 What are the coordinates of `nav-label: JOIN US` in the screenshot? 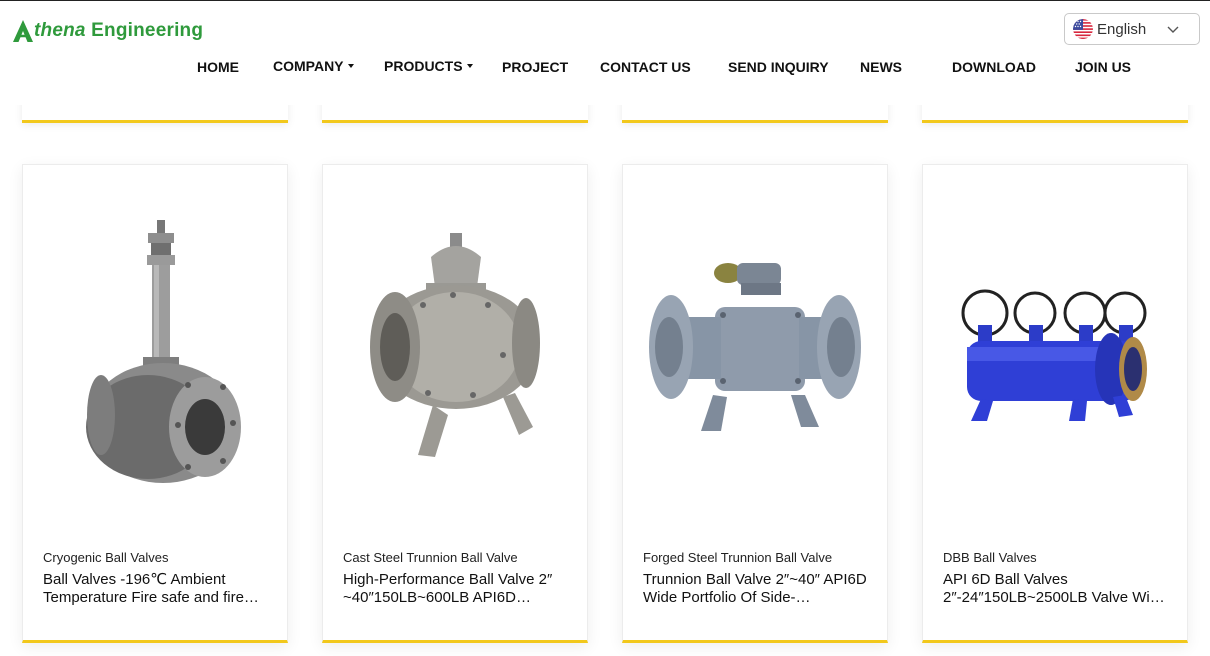 It's located at (1103, 67).